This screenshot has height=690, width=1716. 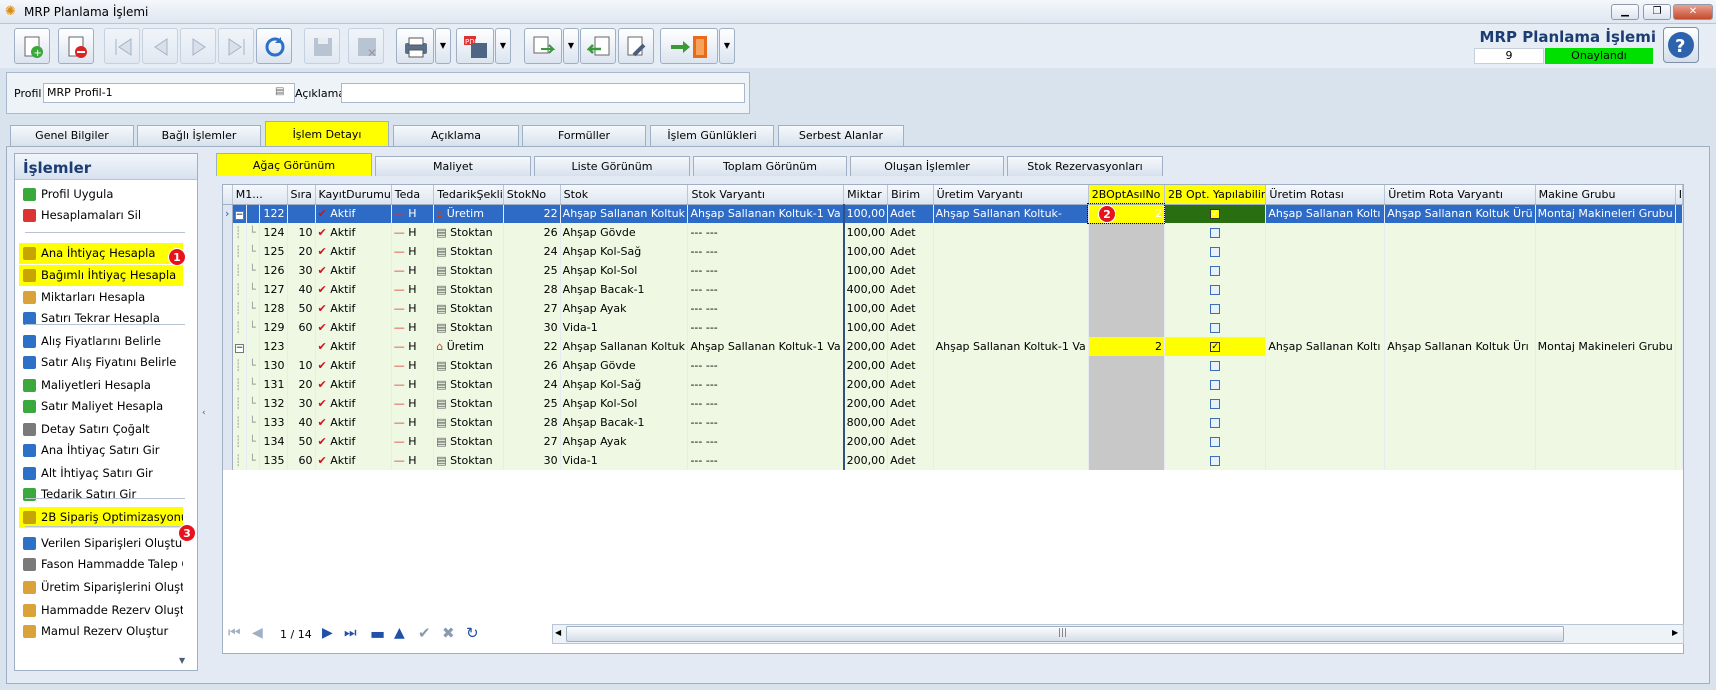 I want to click on transfer-button, so click(x=543, y=46).